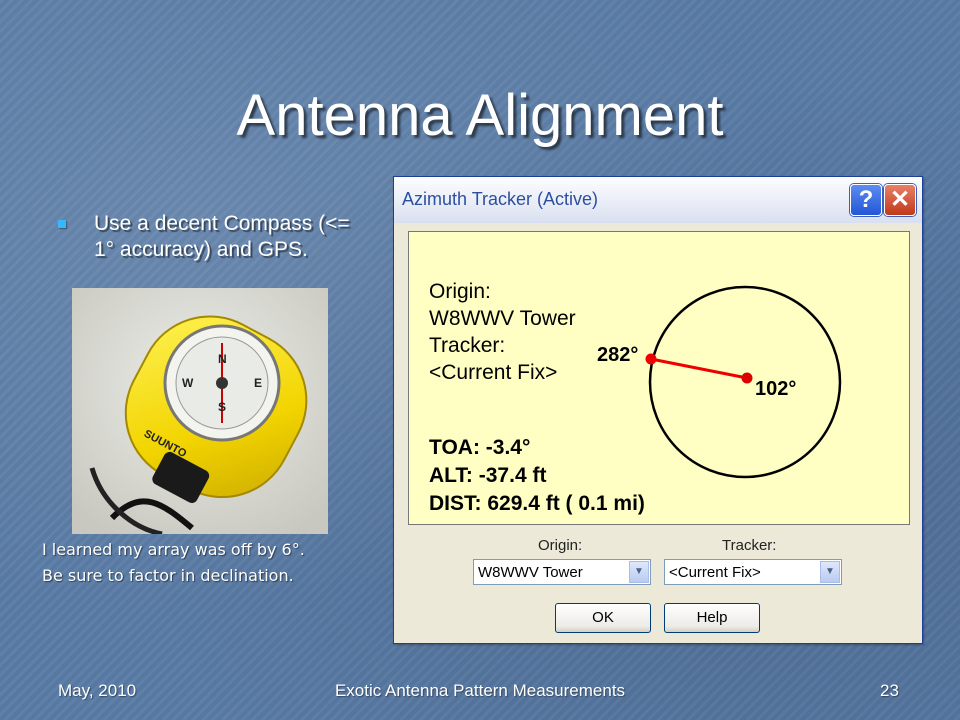 This screenshot has height=720, width=960. I want to click on tracker-select-value: <Current Fix>, so click(715, 572).